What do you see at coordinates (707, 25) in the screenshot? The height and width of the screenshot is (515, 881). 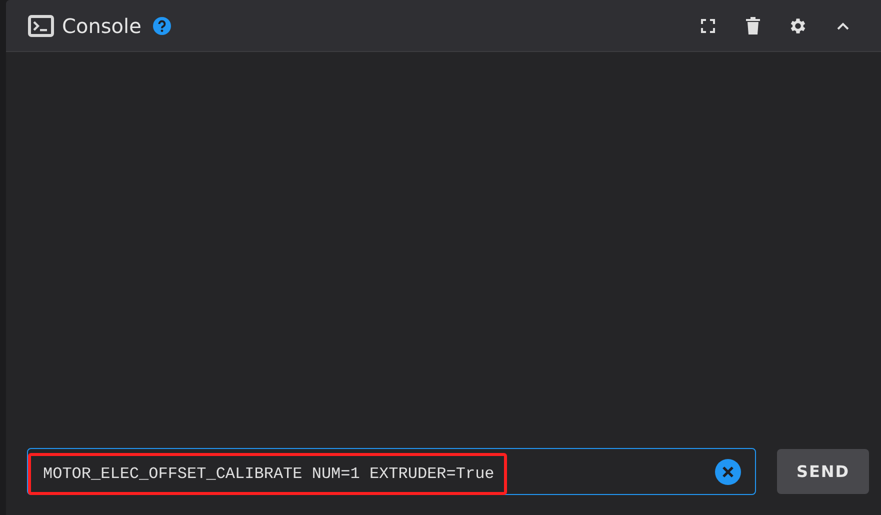 I see `fullscreen-icon` at bounding box center [707, 25].